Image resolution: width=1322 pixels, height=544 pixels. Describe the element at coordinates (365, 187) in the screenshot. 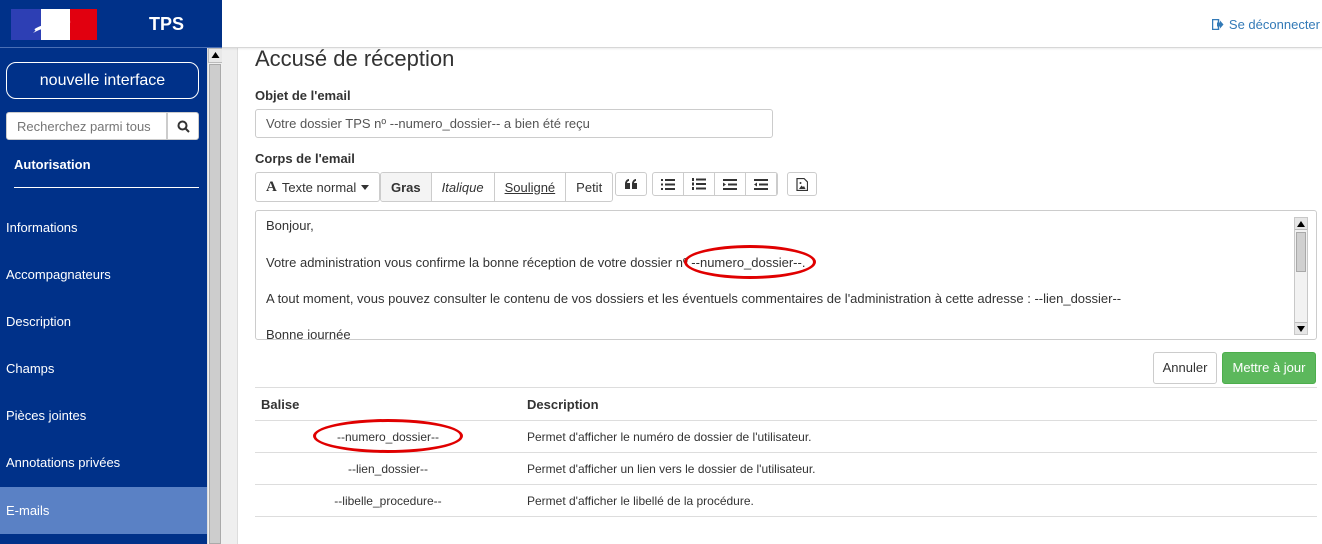

I see `caret-down-icon` at that location.